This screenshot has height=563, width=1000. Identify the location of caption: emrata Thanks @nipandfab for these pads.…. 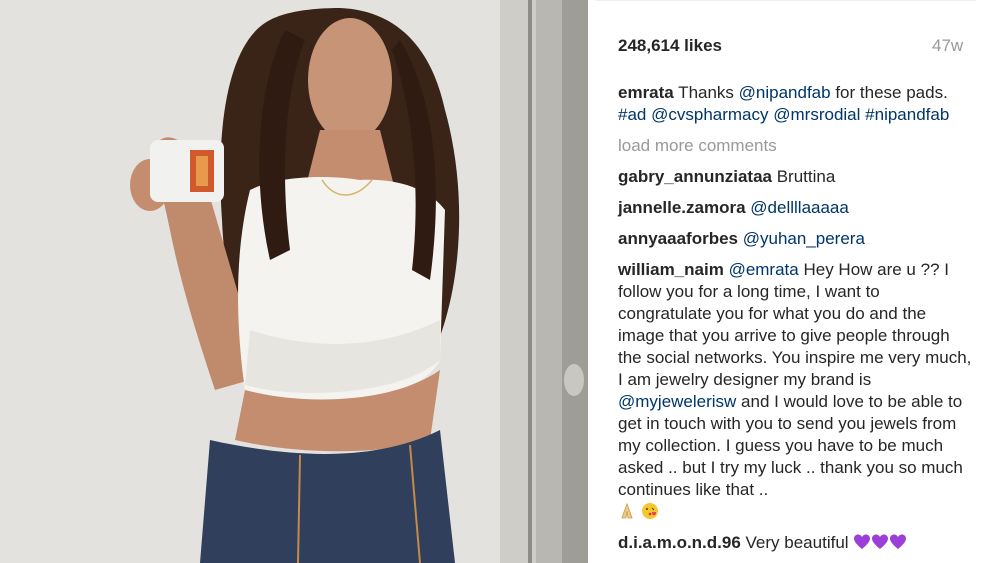
(796, 104).